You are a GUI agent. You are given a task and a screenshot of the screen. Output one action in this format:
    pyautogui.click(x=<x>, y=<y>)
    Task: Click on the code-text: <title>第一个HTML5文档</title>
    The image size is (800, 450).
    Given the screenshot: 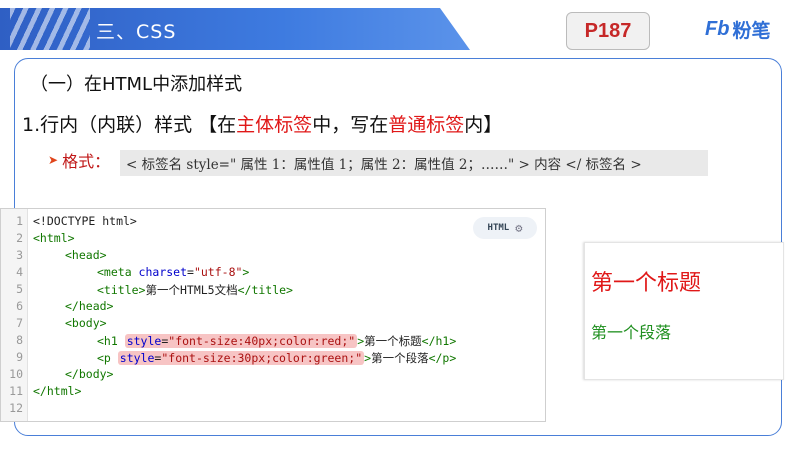 What is the action you would take?
    pyautogui.click(x=195, y=290)
    